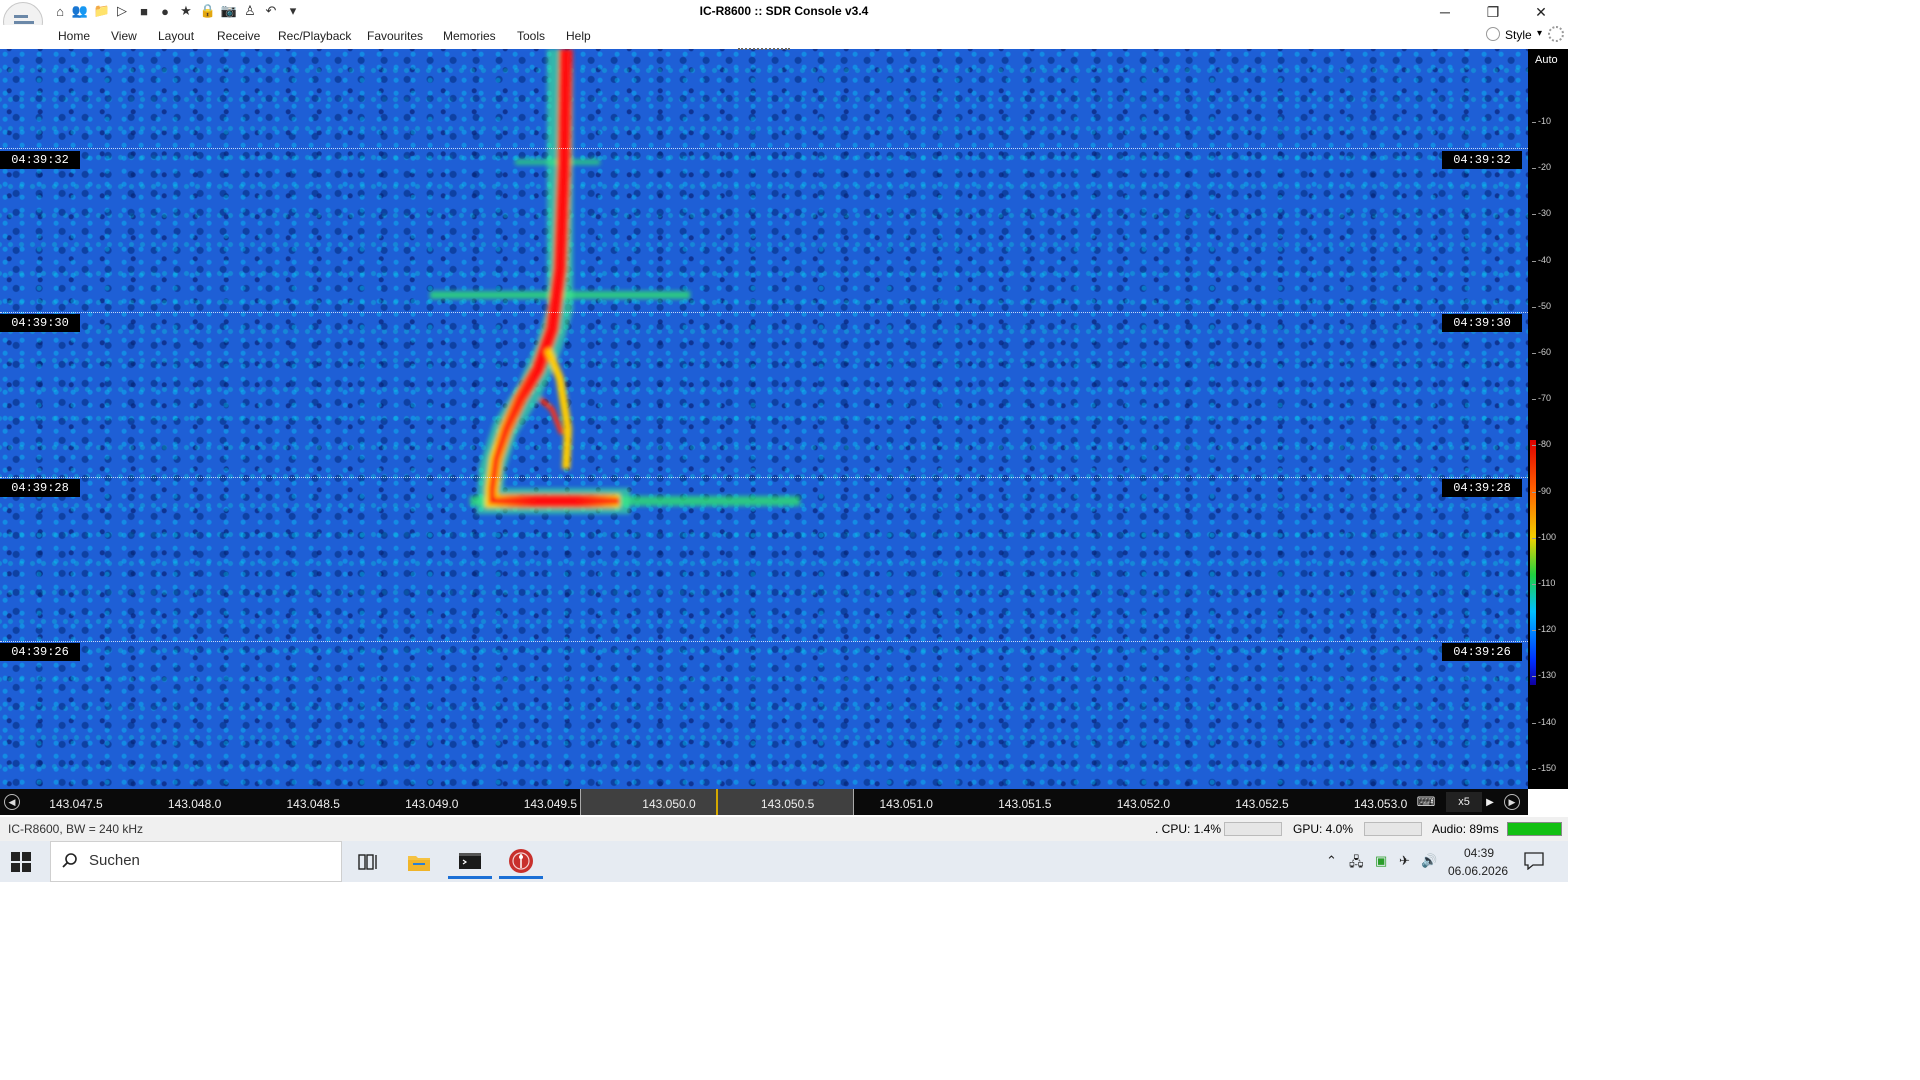 The image size is (1920, 1080). I want to click on frequency-tick-label: 143.053.0, so click(1380, 804).